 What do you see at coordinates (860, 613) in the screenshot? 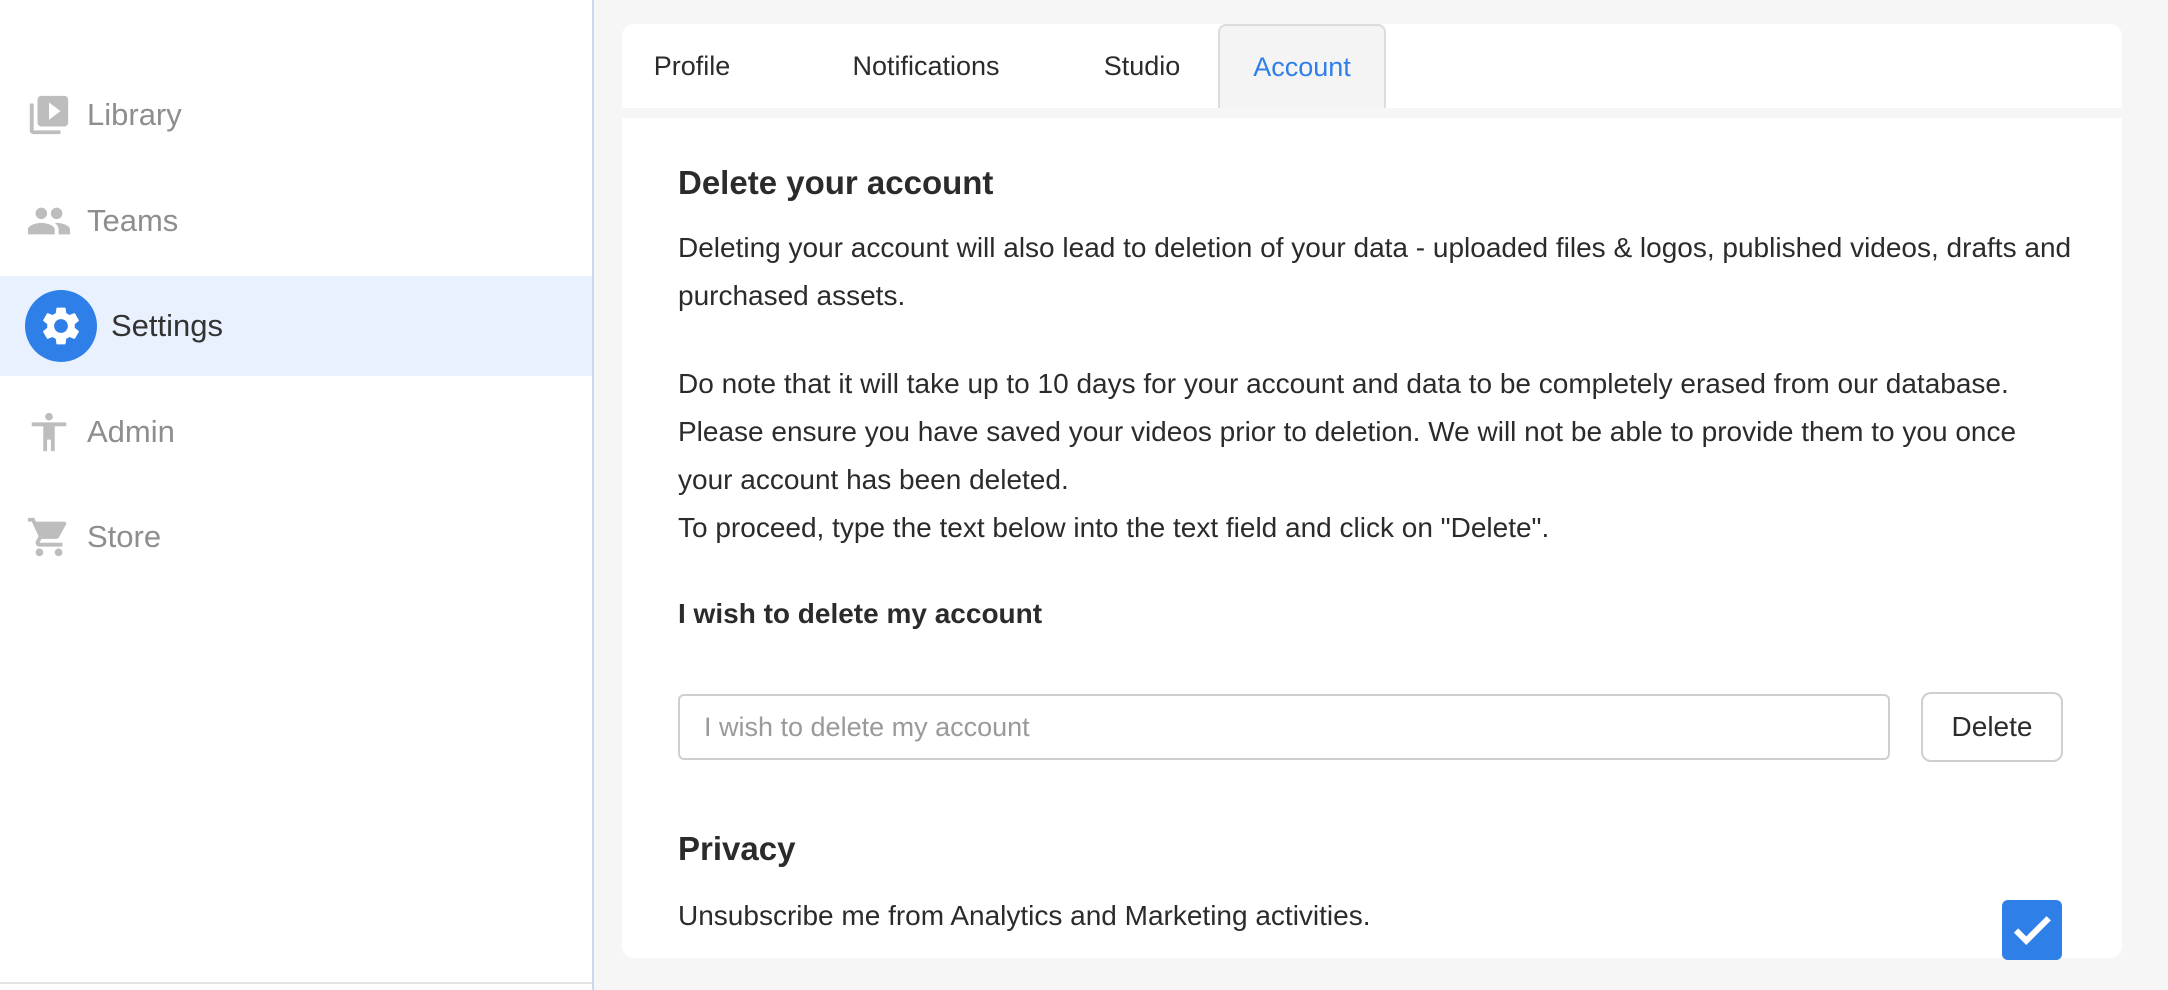
I see `confirmation-phrase: I wish to delete my account` at bounding box center [860, 613].